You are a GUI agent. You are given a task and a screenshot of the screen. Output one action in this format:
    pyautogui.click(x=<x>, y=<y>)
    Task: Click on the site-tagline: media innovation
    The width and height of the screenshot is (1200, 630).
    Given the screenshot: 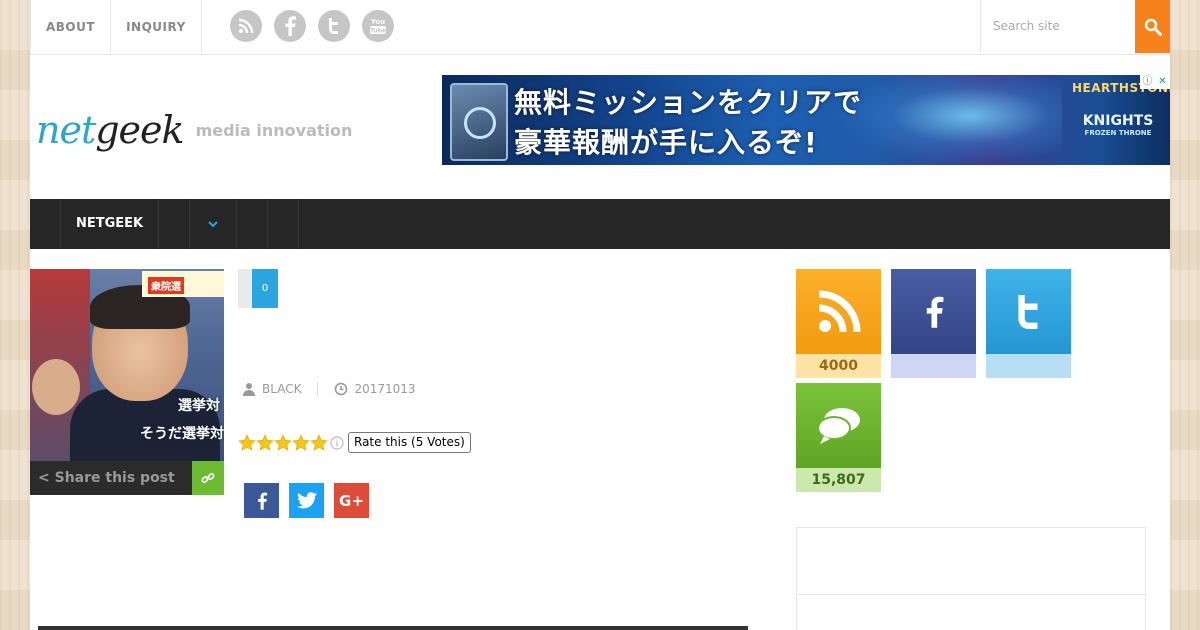 What is the action you would take?
    pyautogui.click(x=274, y=130)
    